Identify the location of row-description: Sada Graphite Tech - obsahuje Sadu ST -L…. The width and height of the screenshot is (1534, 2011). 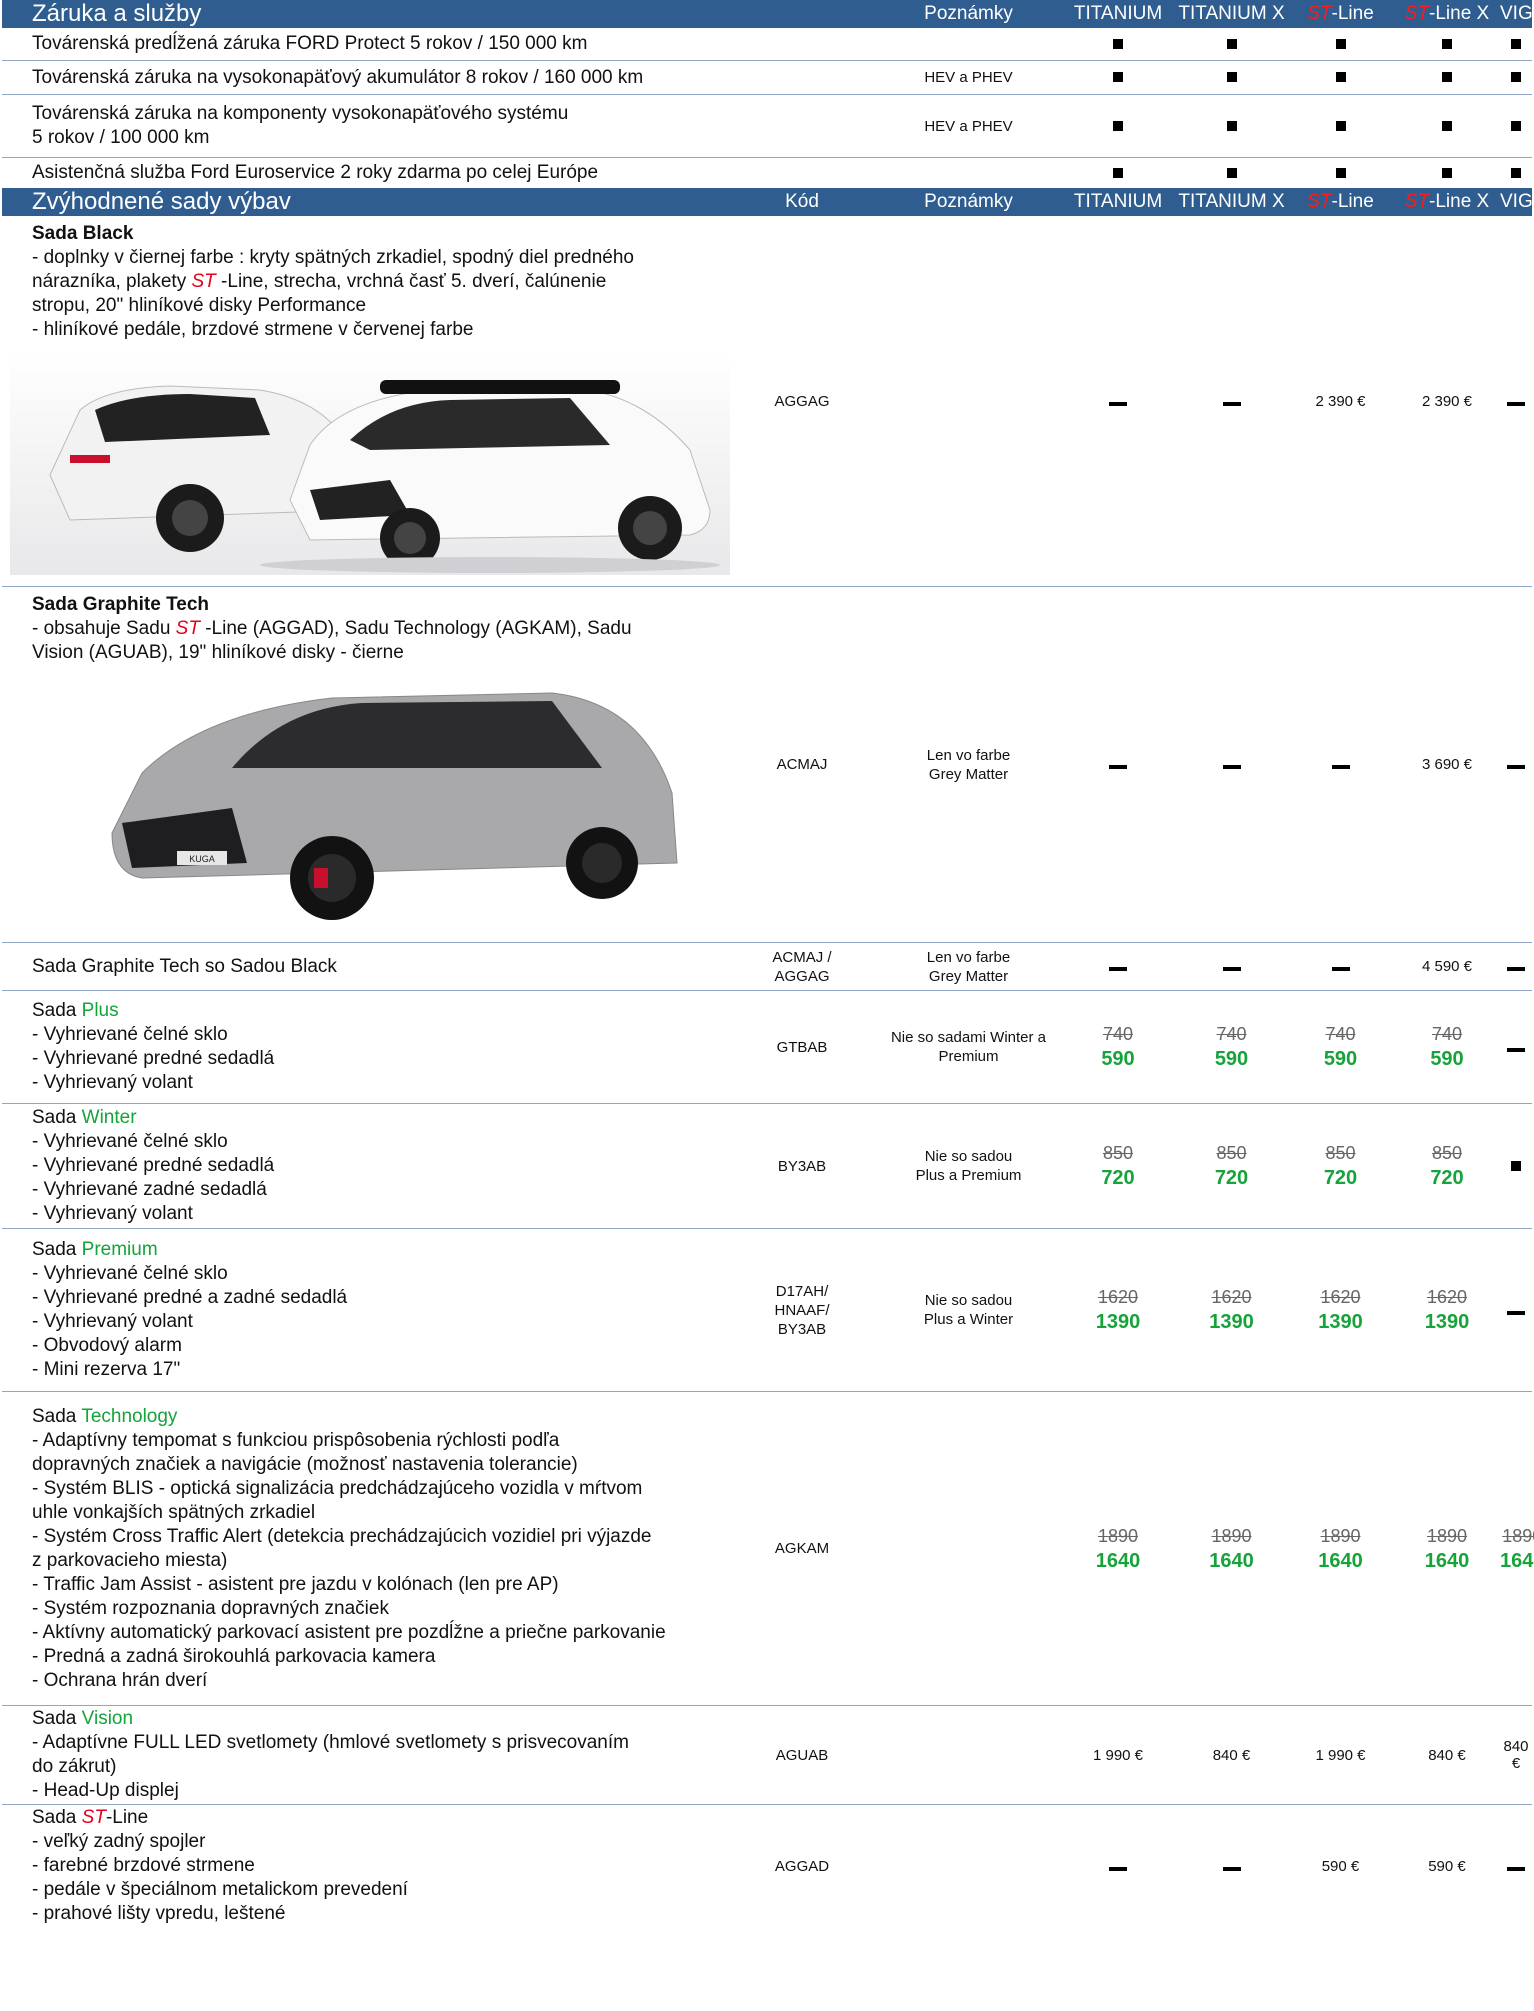
(364, 764).